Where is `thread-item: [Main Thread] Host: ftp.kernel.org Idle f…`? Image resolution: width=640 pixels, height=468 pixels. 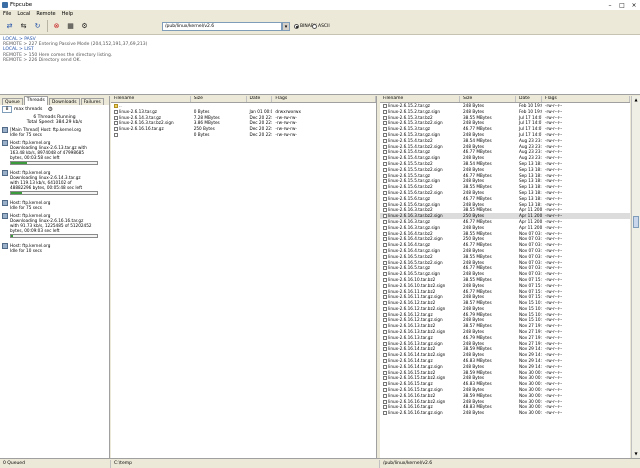
thread-item: [Main Thread] Host: ftp.kernel.org Idle f… is located at coordinates (54, 132).